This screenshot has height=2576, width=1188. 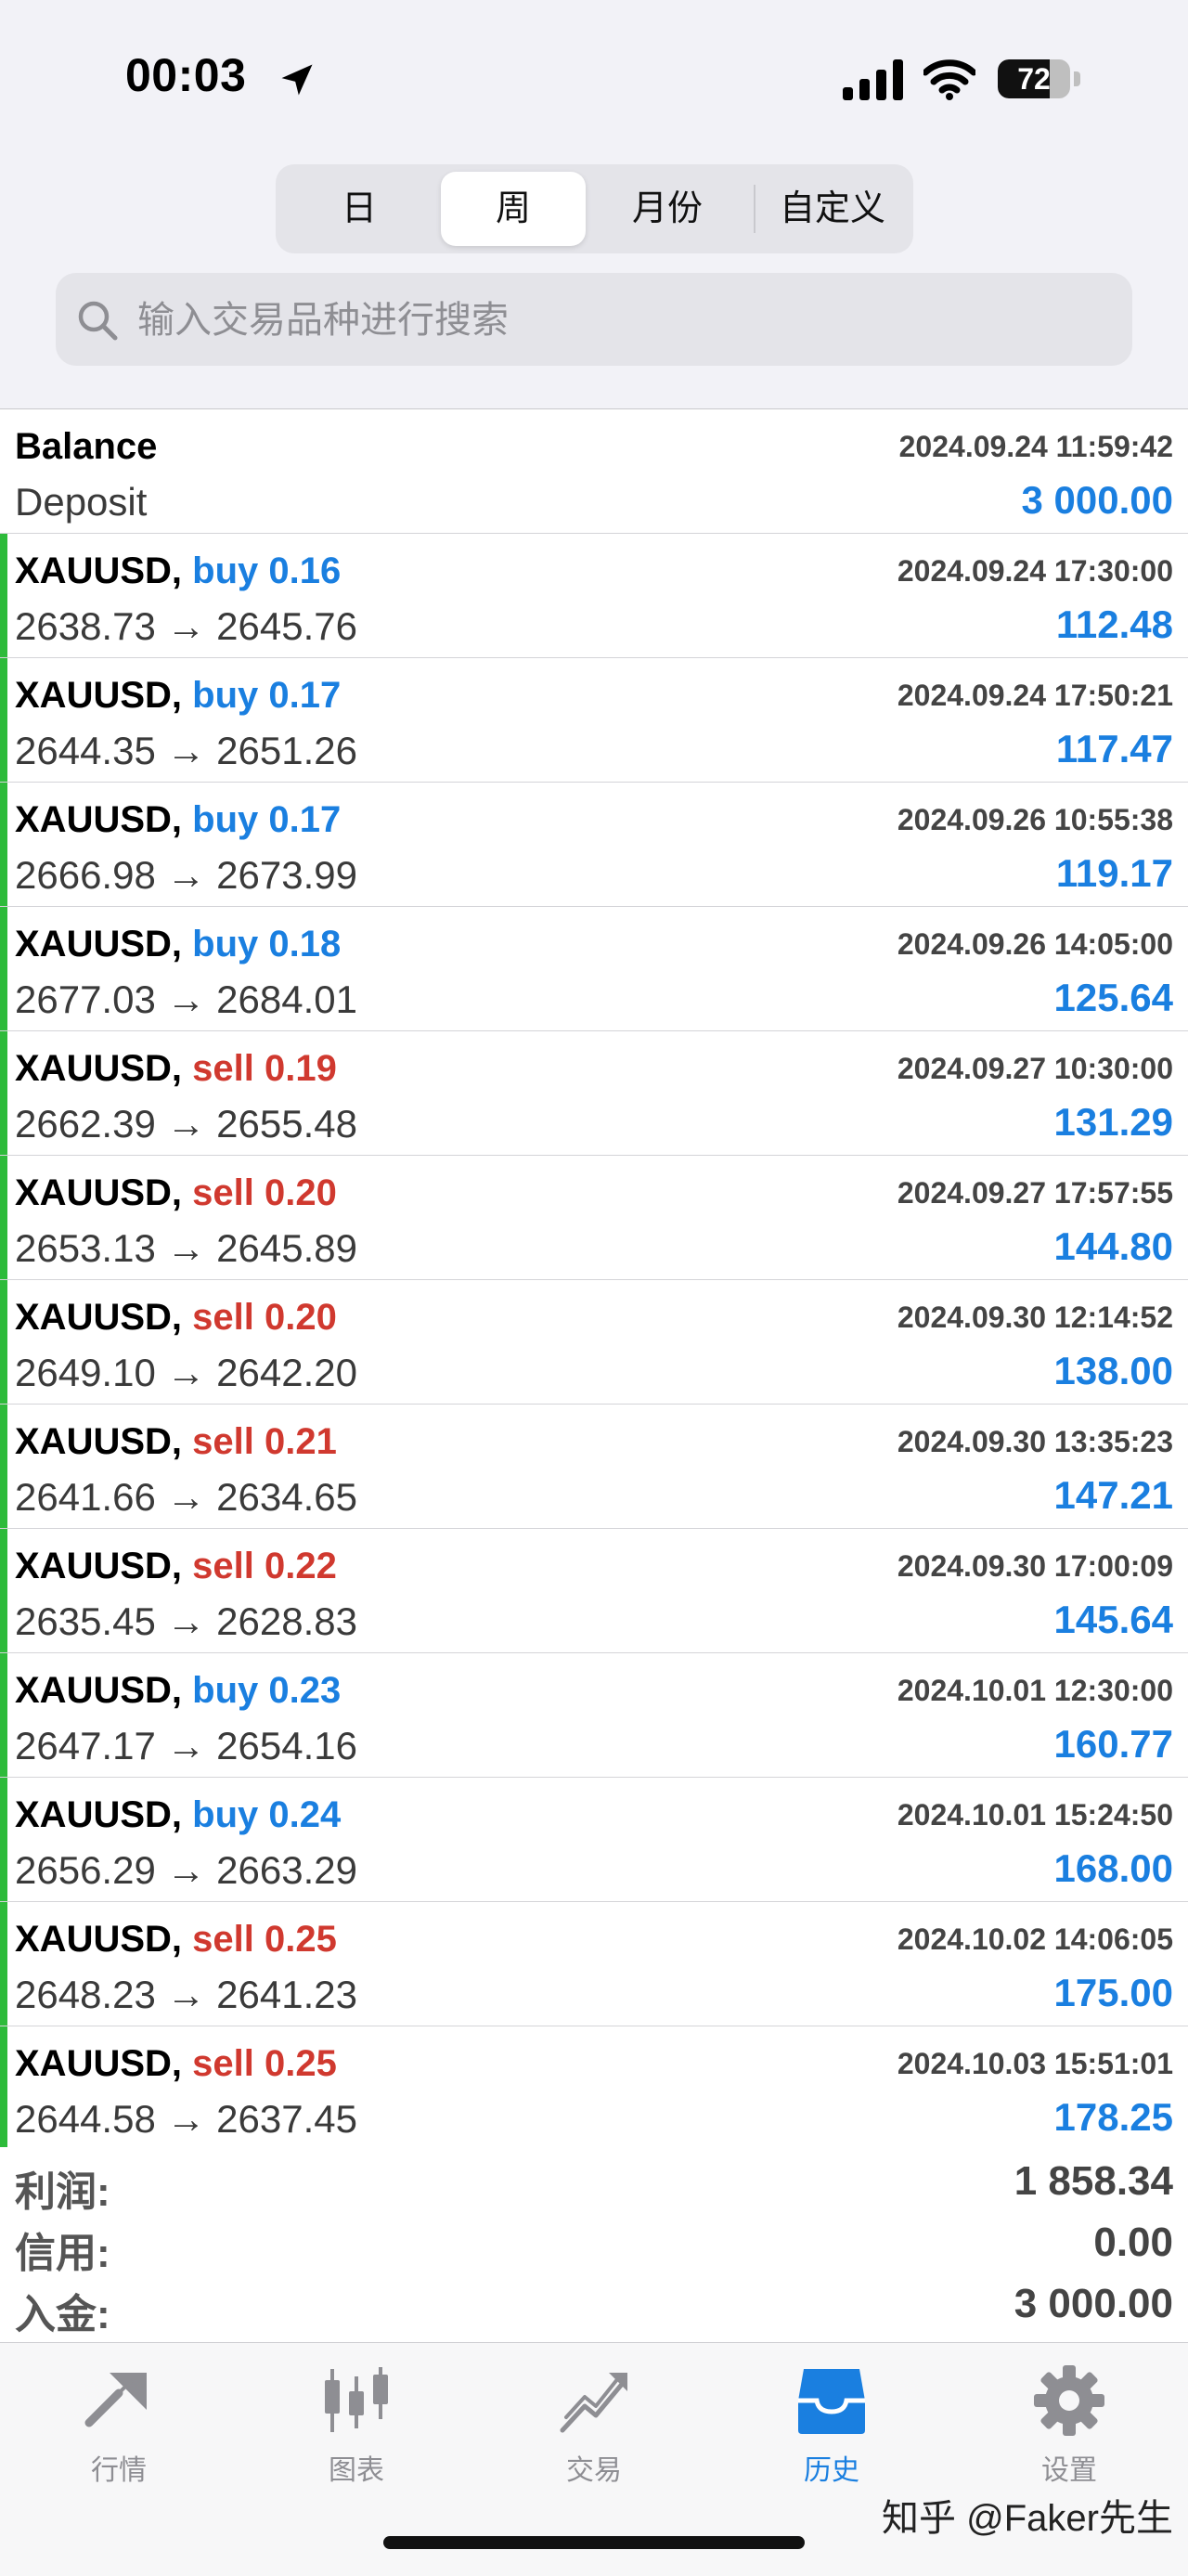 I want to click on deal-title: XAUUSD, buy 0.16, so click(x=178, y=571).